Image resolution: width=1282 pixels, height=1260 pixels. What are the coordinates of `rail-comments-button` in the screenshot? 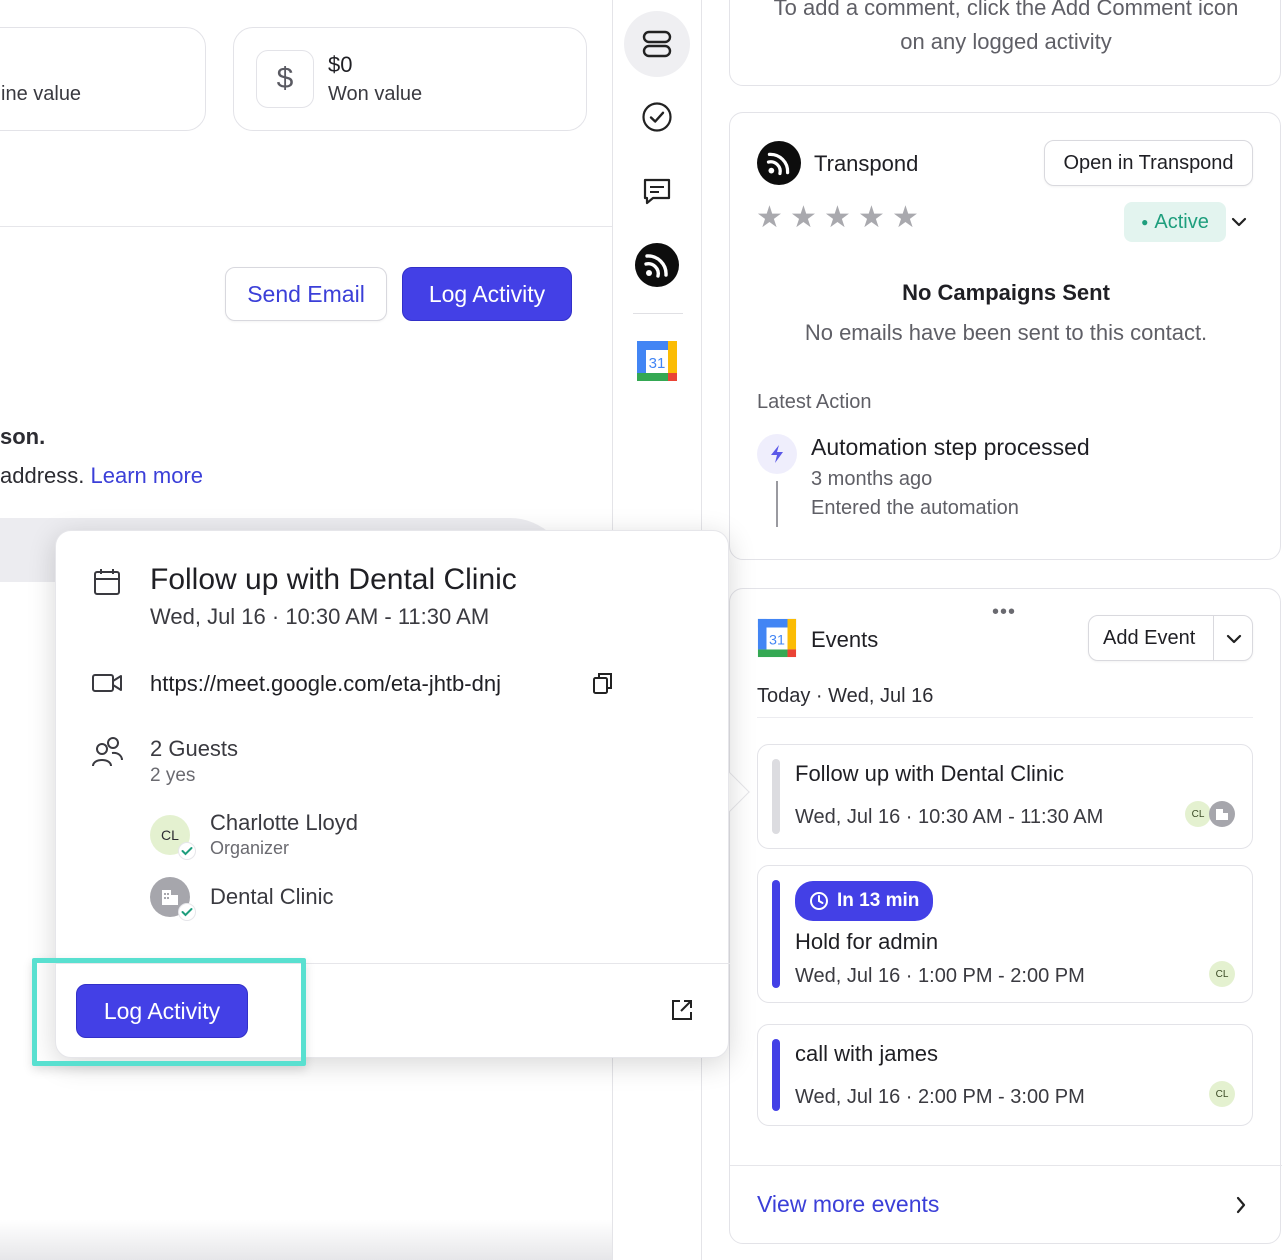 It's located at (657, 191).